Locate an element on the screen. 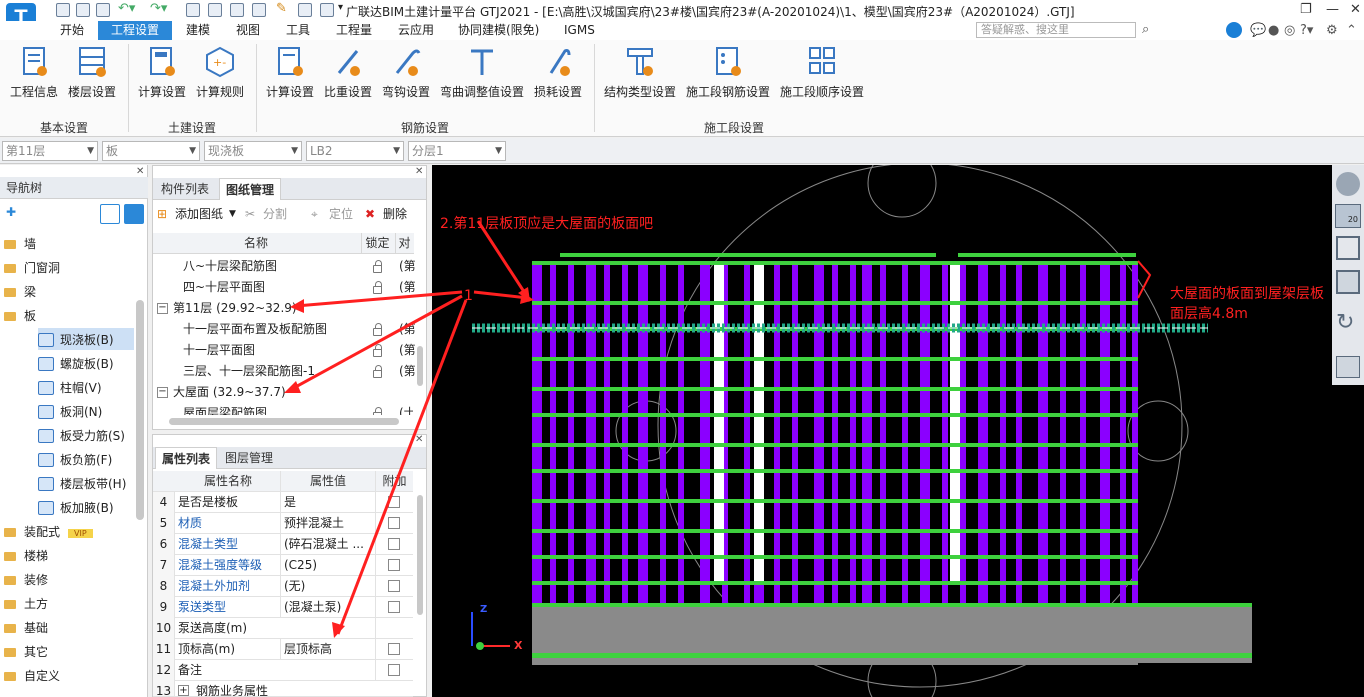 This screenshot has width=1364, height=697. weight-settings-button: 比重设置 is located at coordinates (348, 72).